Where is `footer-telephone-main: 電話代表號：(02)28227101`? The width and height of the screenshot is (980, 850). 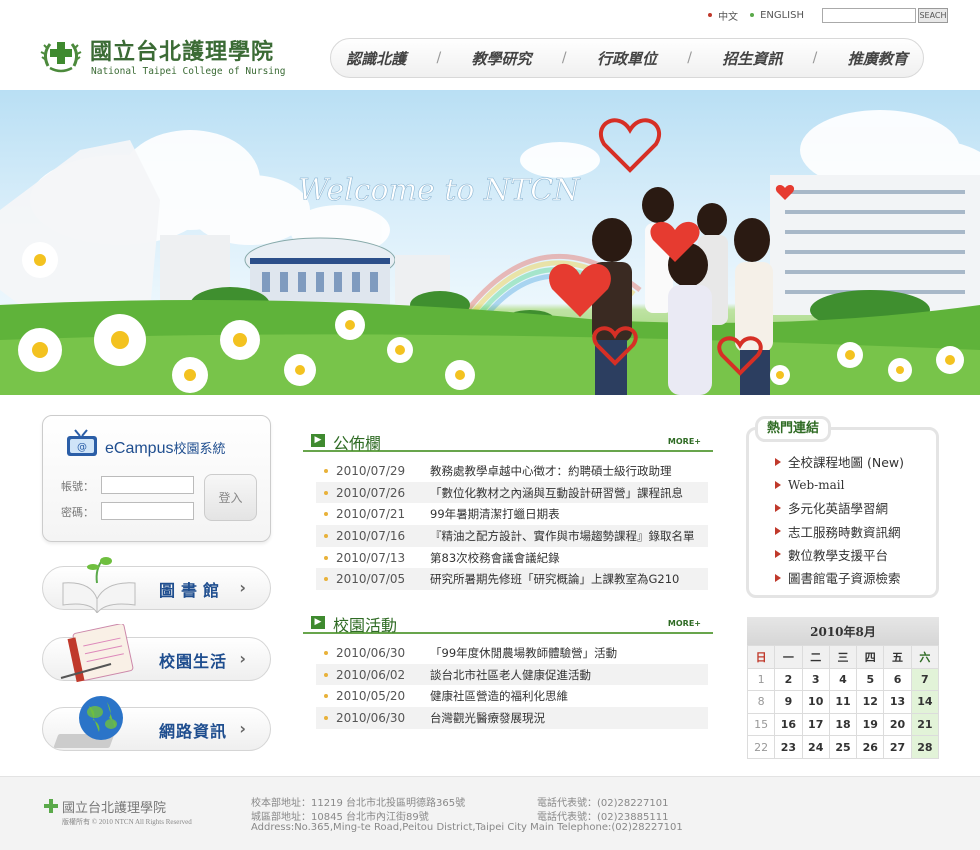
footer-telephone-main: 電話代表號：(02)28227101 is located at coordinates (603, 803).